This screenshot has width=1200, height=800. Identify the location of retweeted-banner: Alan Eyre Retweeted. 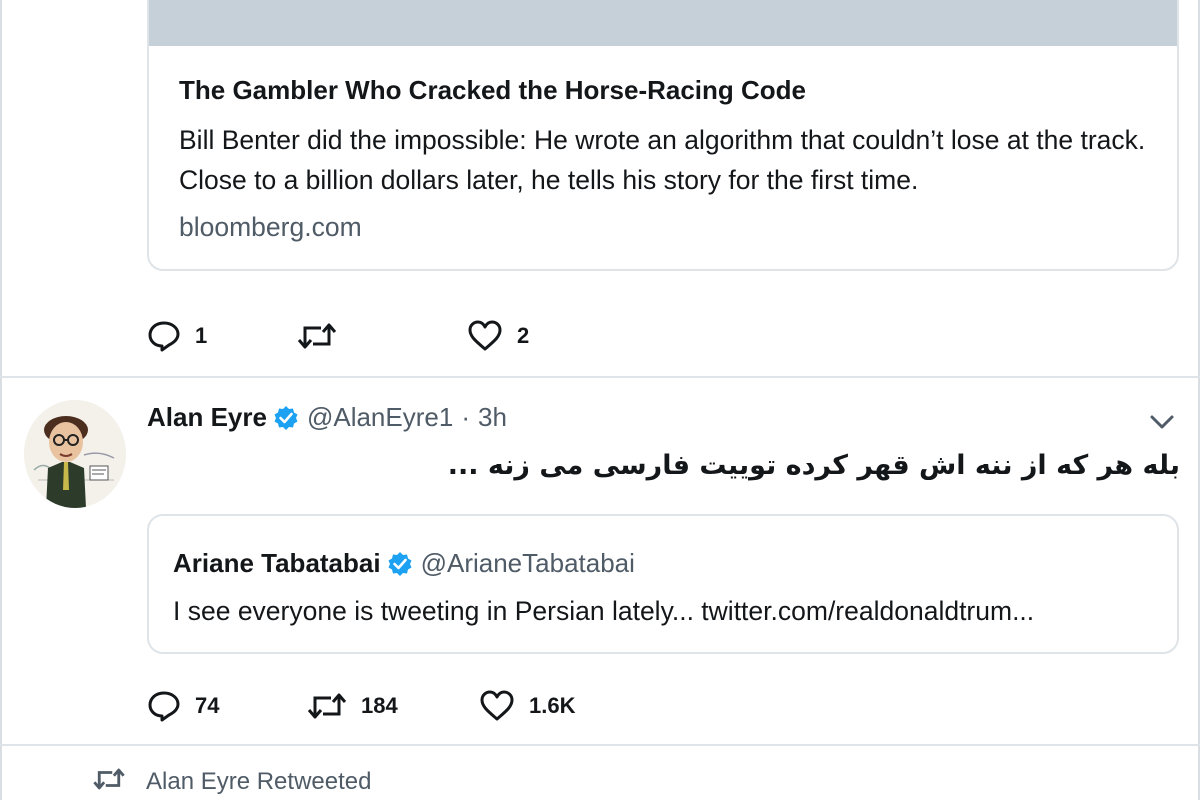
(231, 781).